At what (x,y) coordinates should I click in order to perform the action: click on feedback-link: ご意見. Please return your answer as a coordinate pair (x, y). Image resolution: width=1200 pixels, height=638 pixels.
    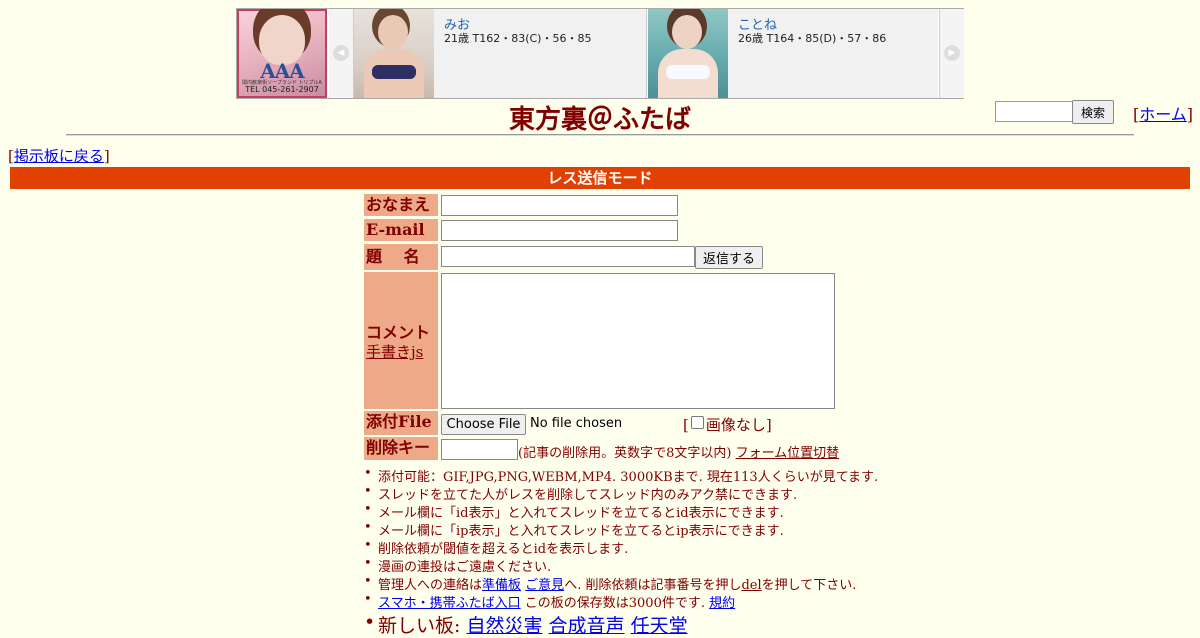
    Looking at the image, I should click on (544, 585).